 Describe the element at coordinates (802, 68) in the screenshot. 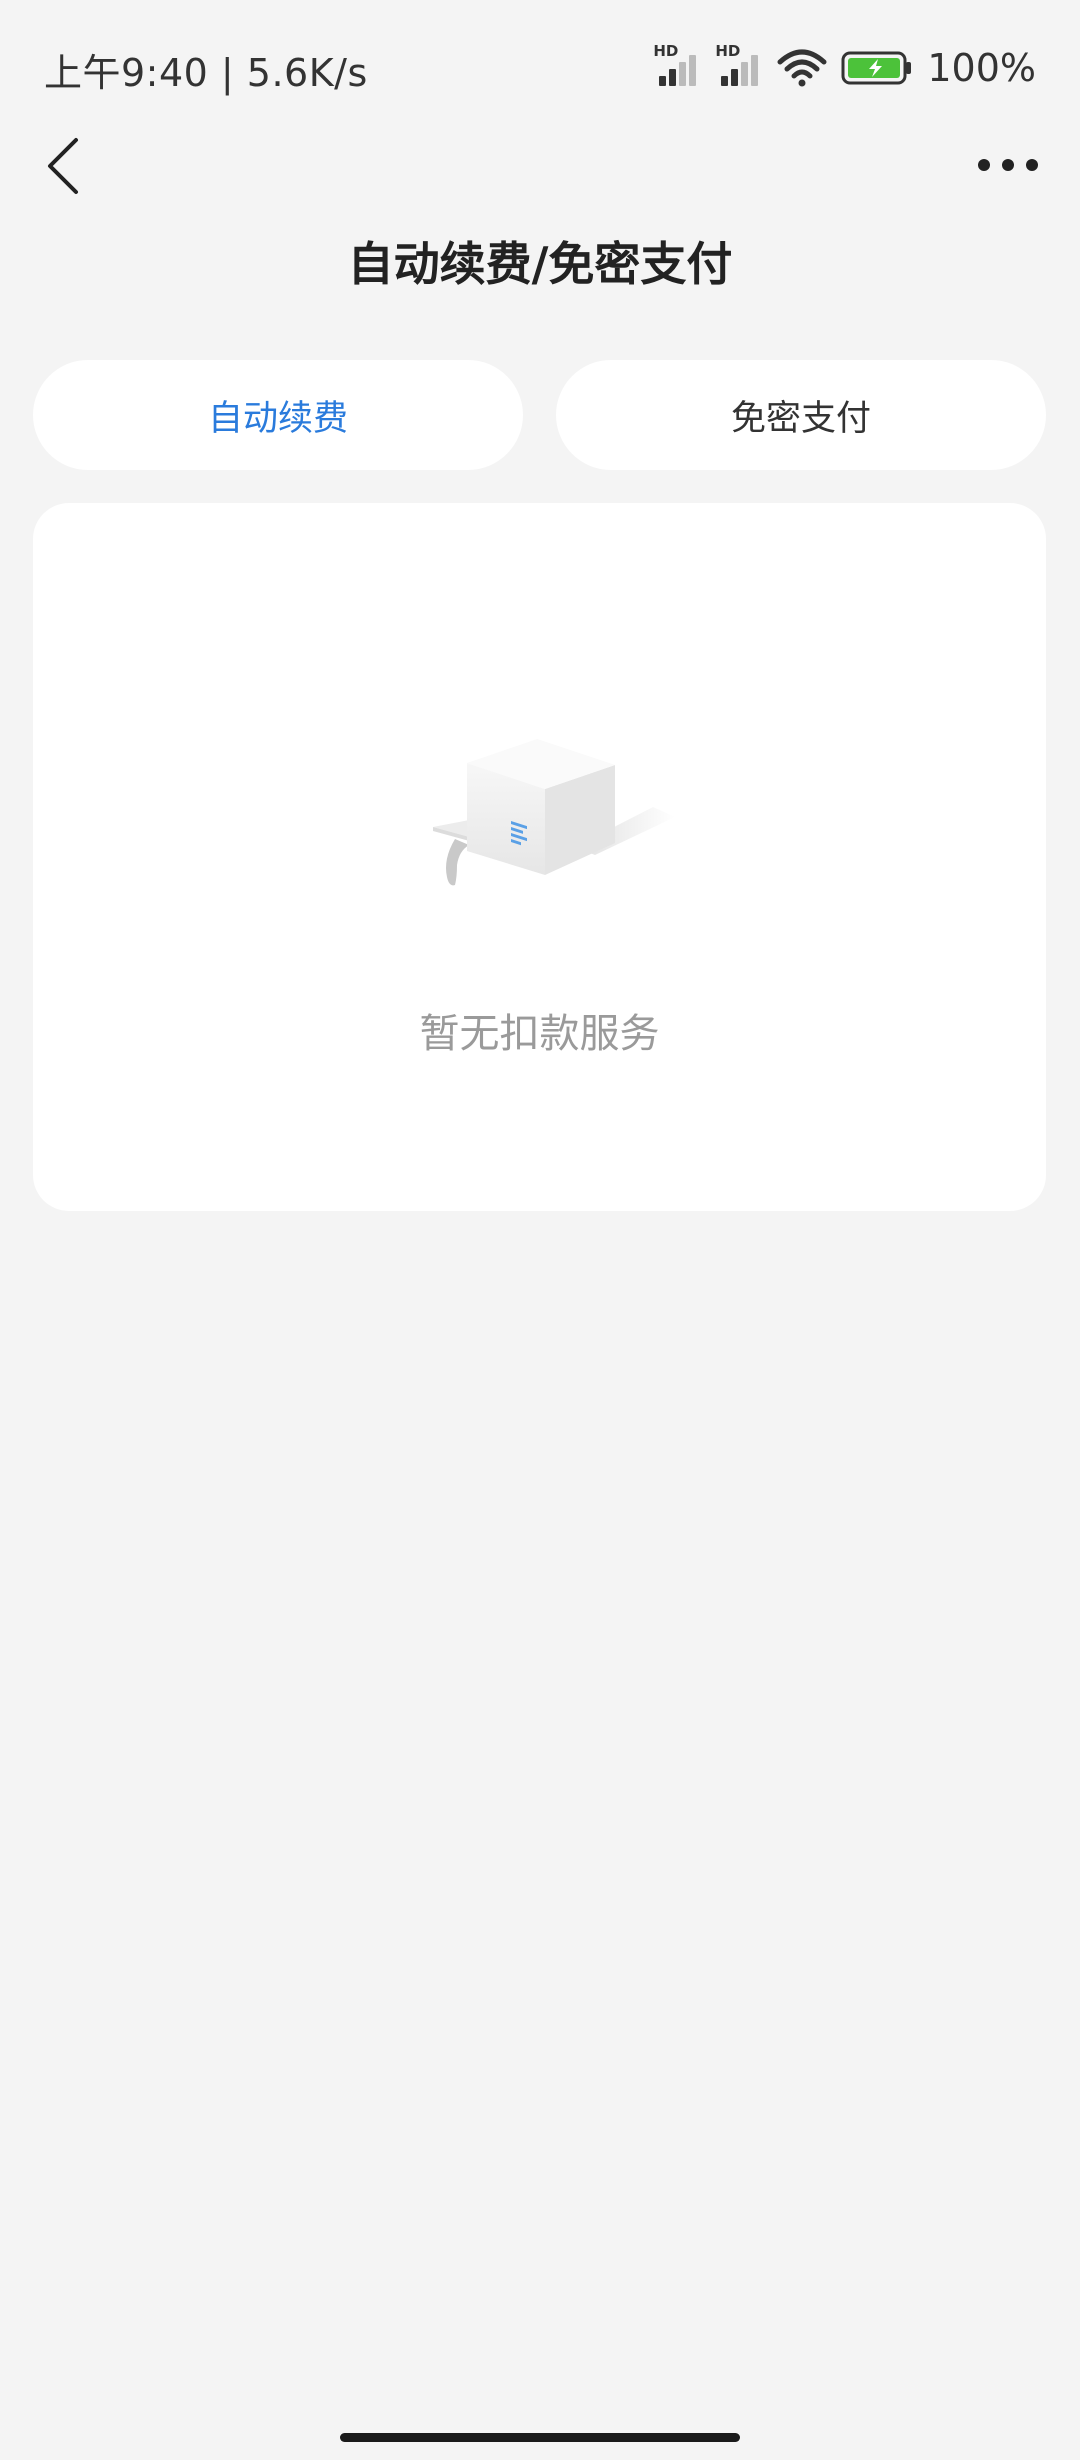

I see `wifi-icon` at that location.